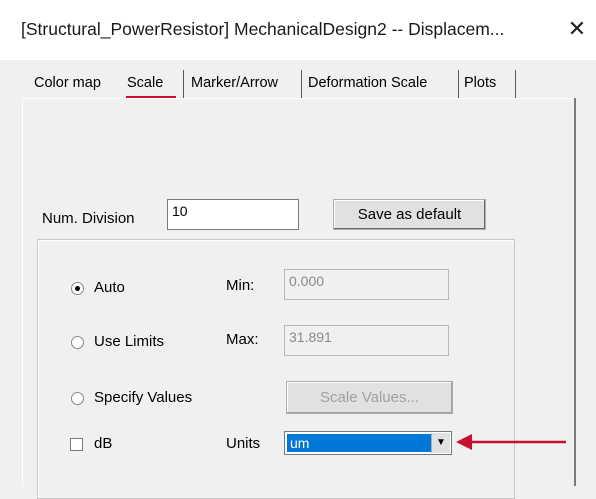 This screenshot has width=596, height=499. I want to click on units-value: um, so click(359, 443).